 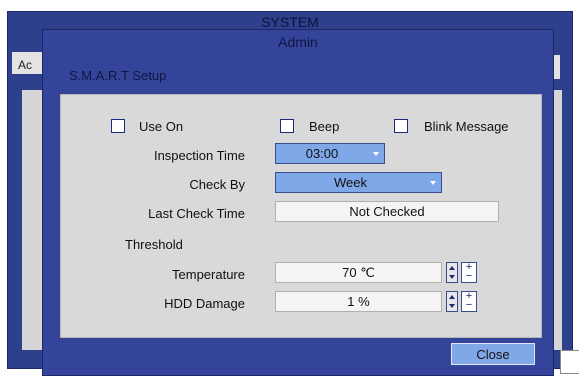 I want to click on check-by-select: Week, so click(x=358, y=182).